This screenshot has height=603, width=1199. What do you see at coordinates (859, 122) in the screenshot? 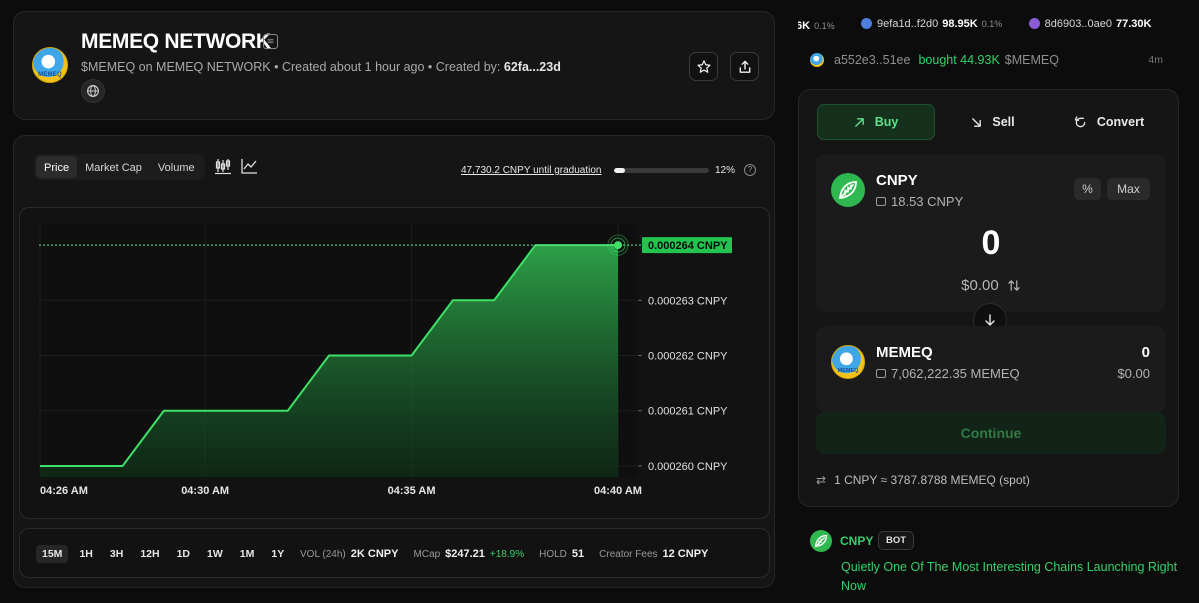
I see `arrow-up-right-icon` at bounding box center [859, 122].